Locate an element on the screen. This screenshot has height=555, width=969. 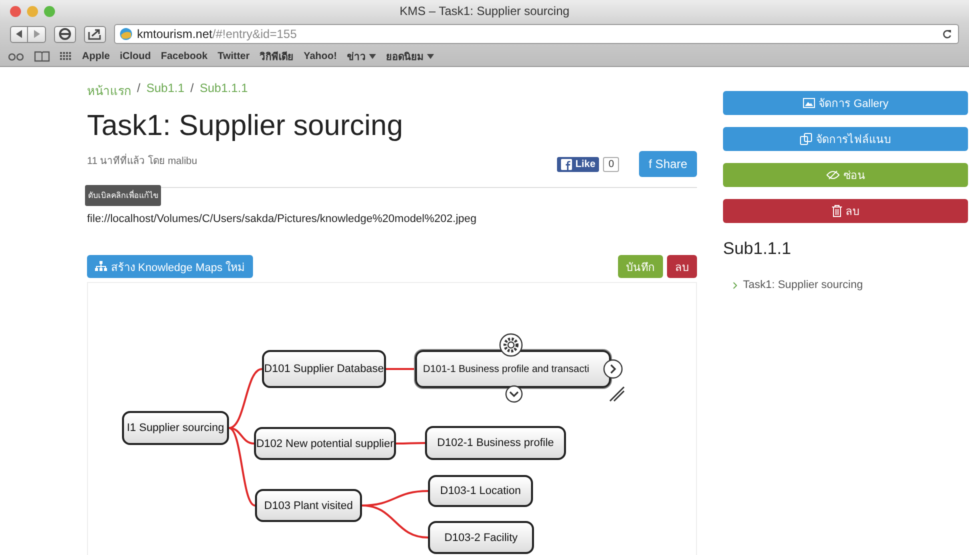
hierarchy-icon is located at coordinates (101, 266).